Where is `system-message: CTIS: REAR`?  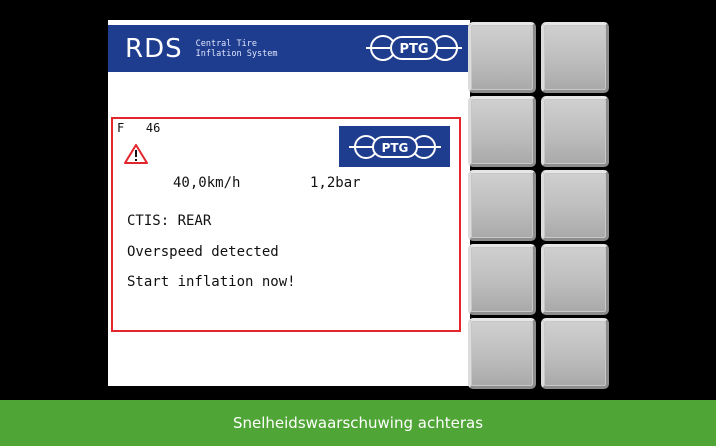
system-message: CTIS: REAR is located at coordinates (169, 221).